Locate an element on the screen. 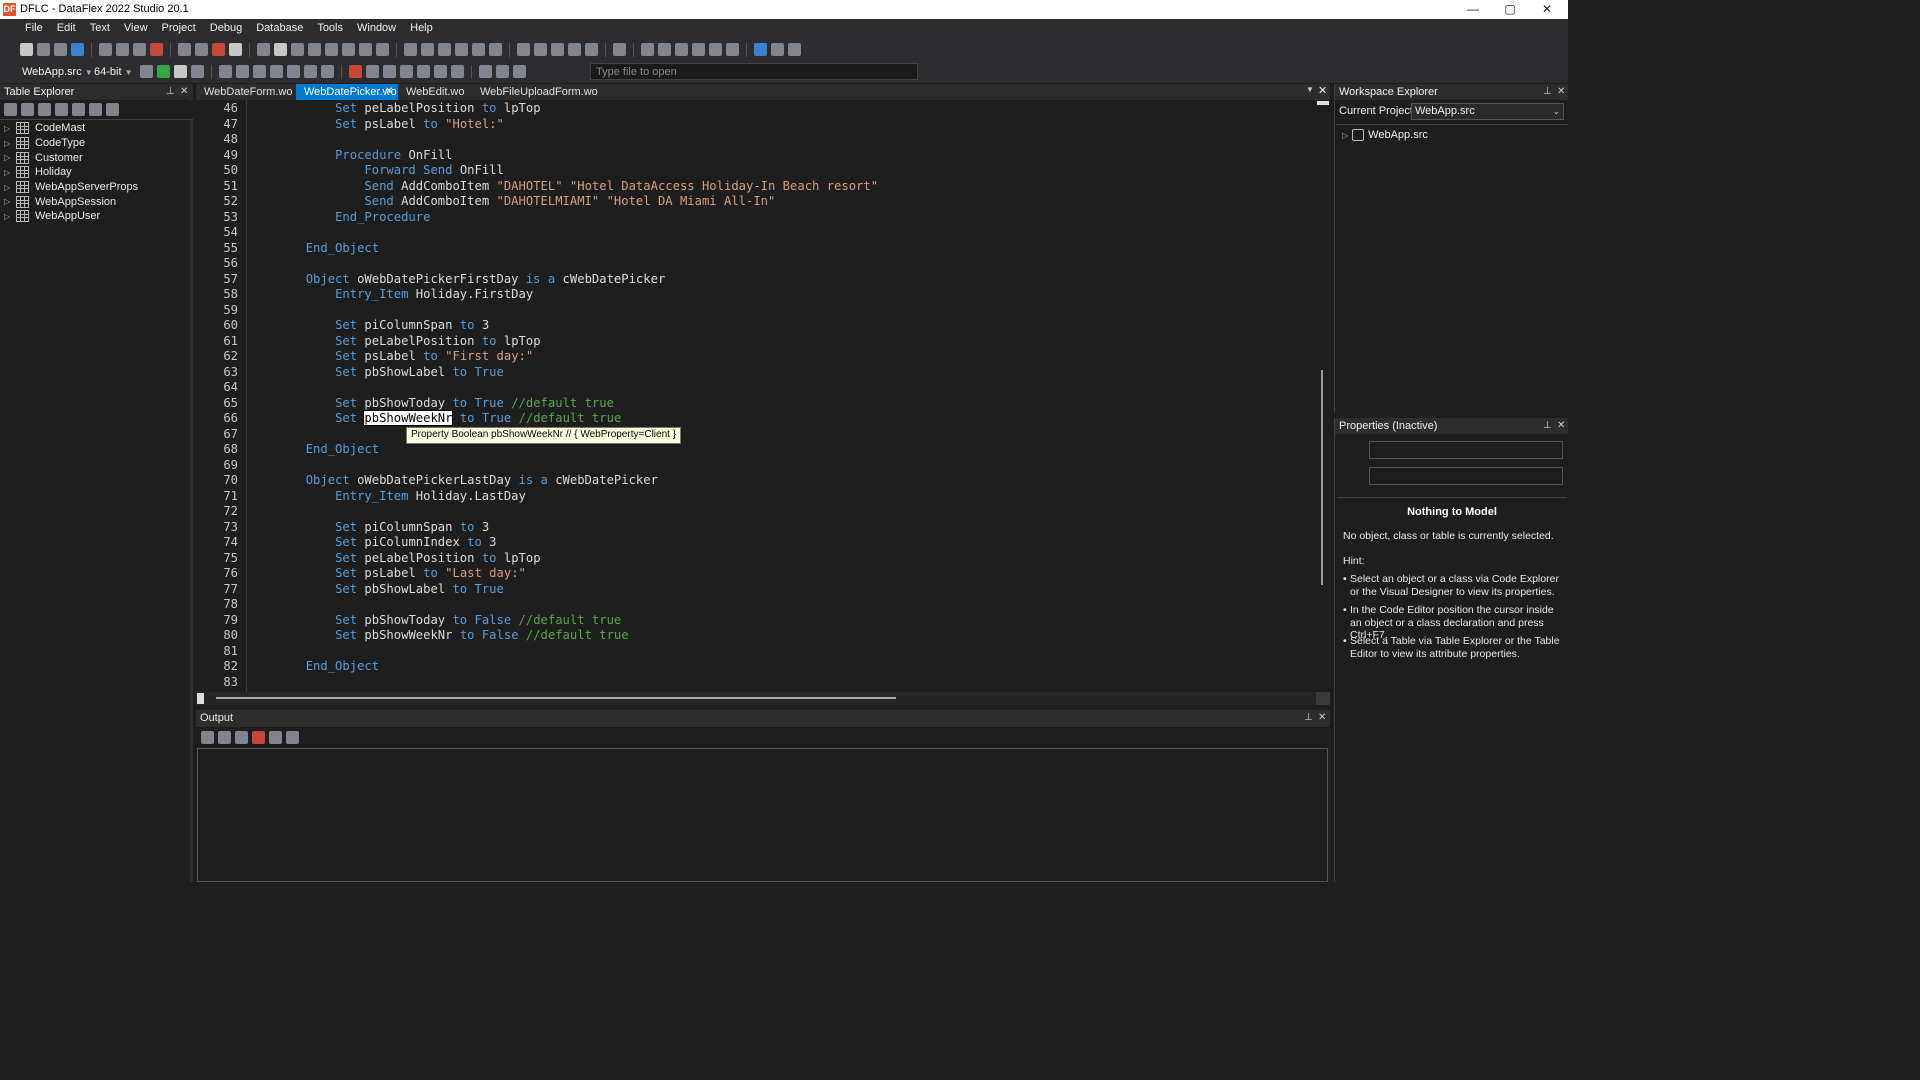 Image resolution: width=1920 pixels, height=1080 pixels. report-icon is located at coordinates (382, 49).